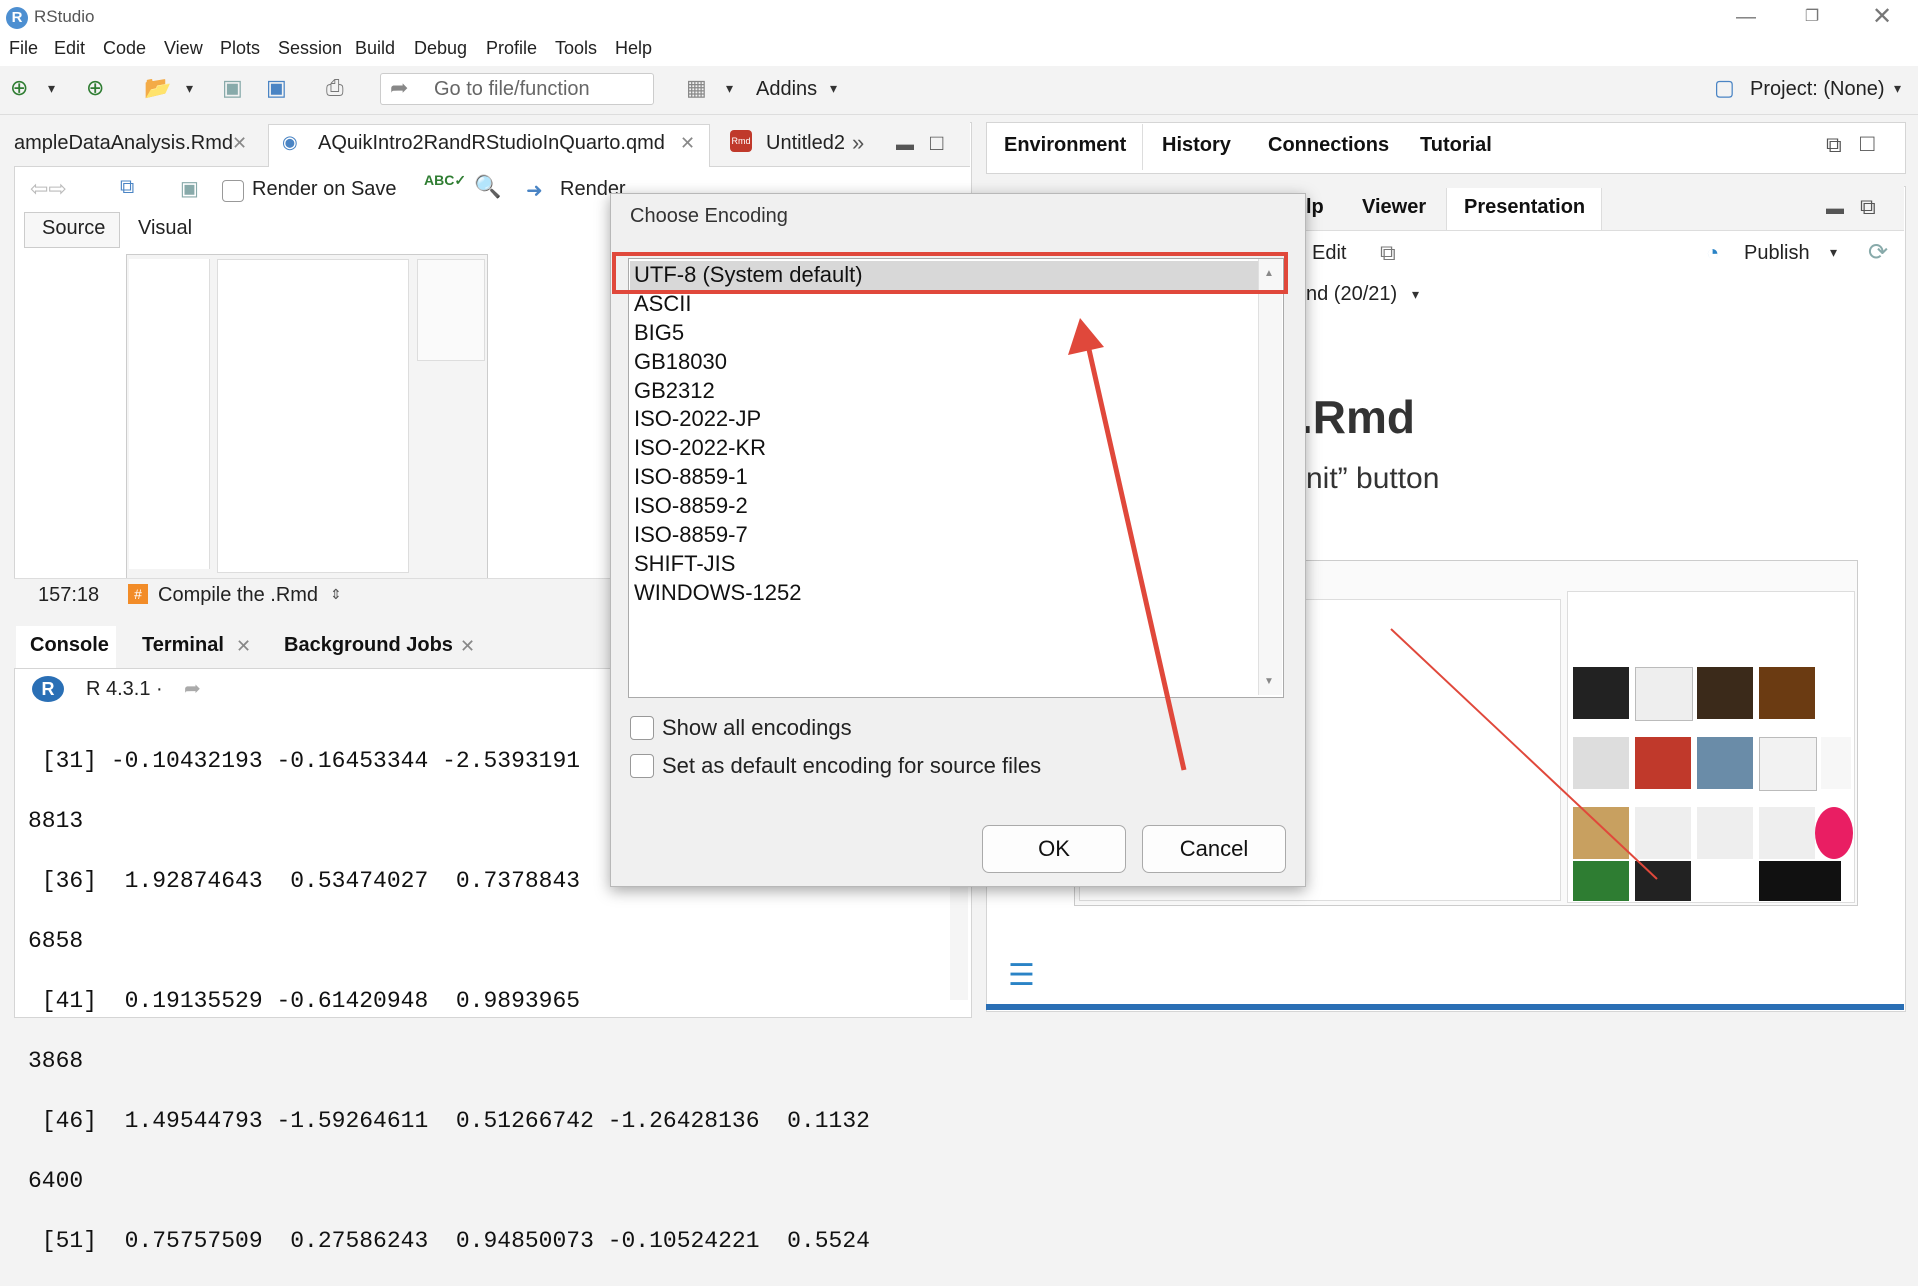  What do you see at coordinates (959, 18) in the screenshot?
I see `title-bar` at bounding box center [959, 18].